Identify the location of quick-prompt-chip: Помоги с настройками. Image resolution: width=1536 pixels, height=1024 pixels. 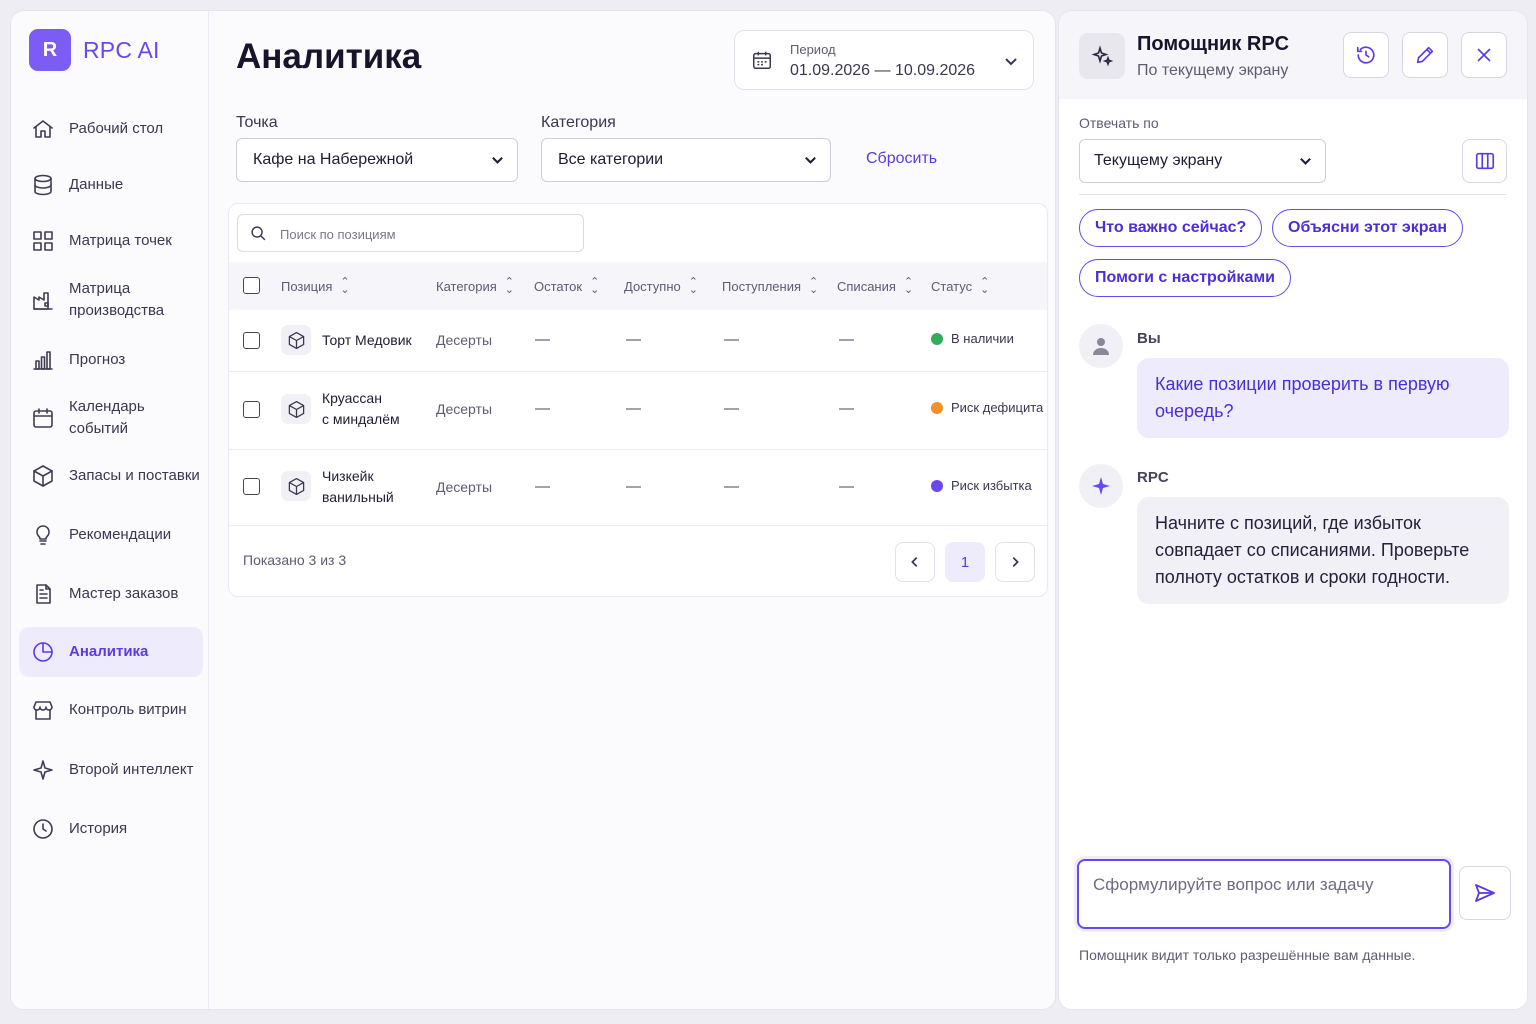
(1185, 278).